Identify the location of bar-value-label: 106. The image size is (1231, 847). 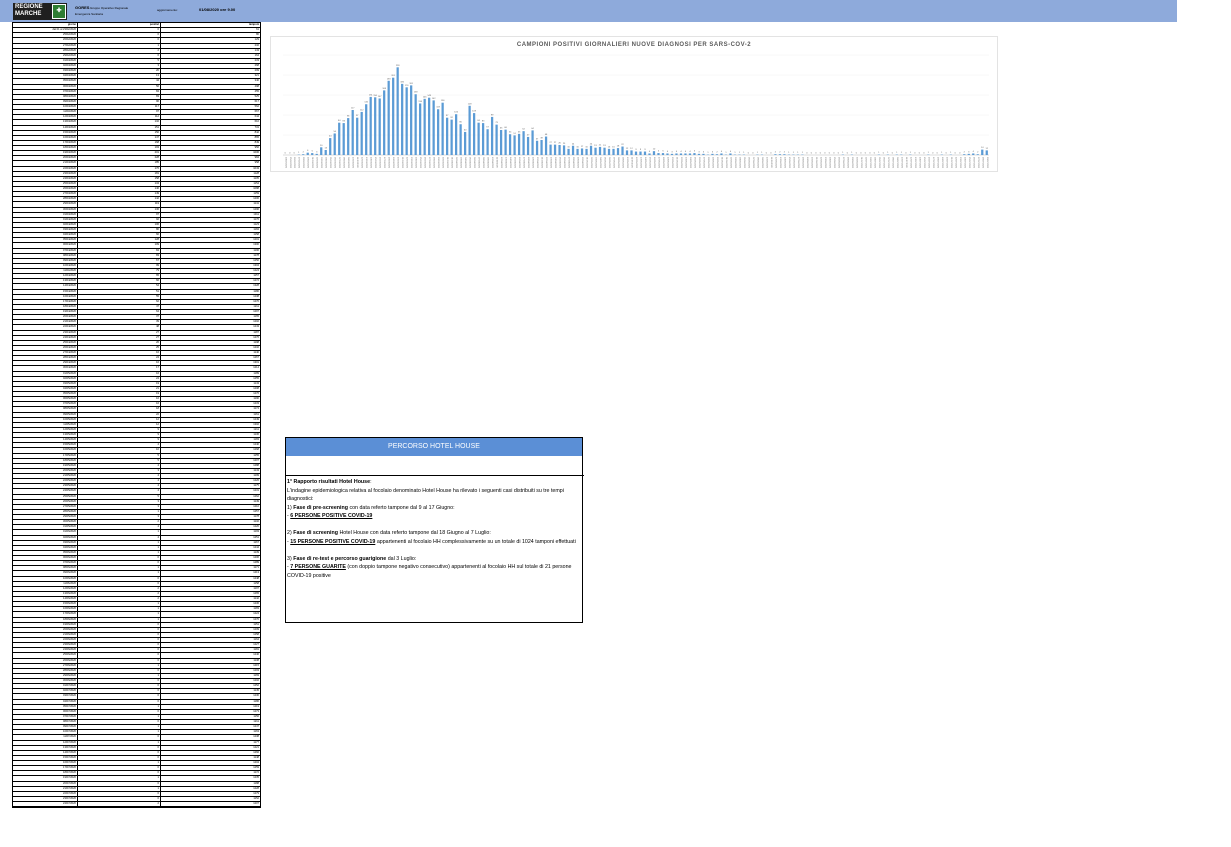
(456, 113).